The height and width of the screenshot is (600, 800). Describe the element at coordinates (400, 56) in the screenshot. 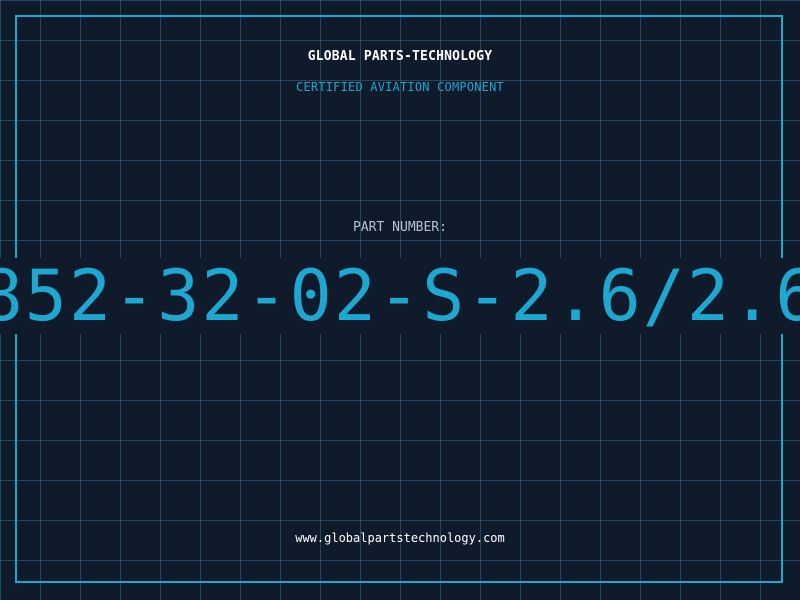

I see `brand-title: GLOBAL PARTS-TECHNOLOGY` at that location.